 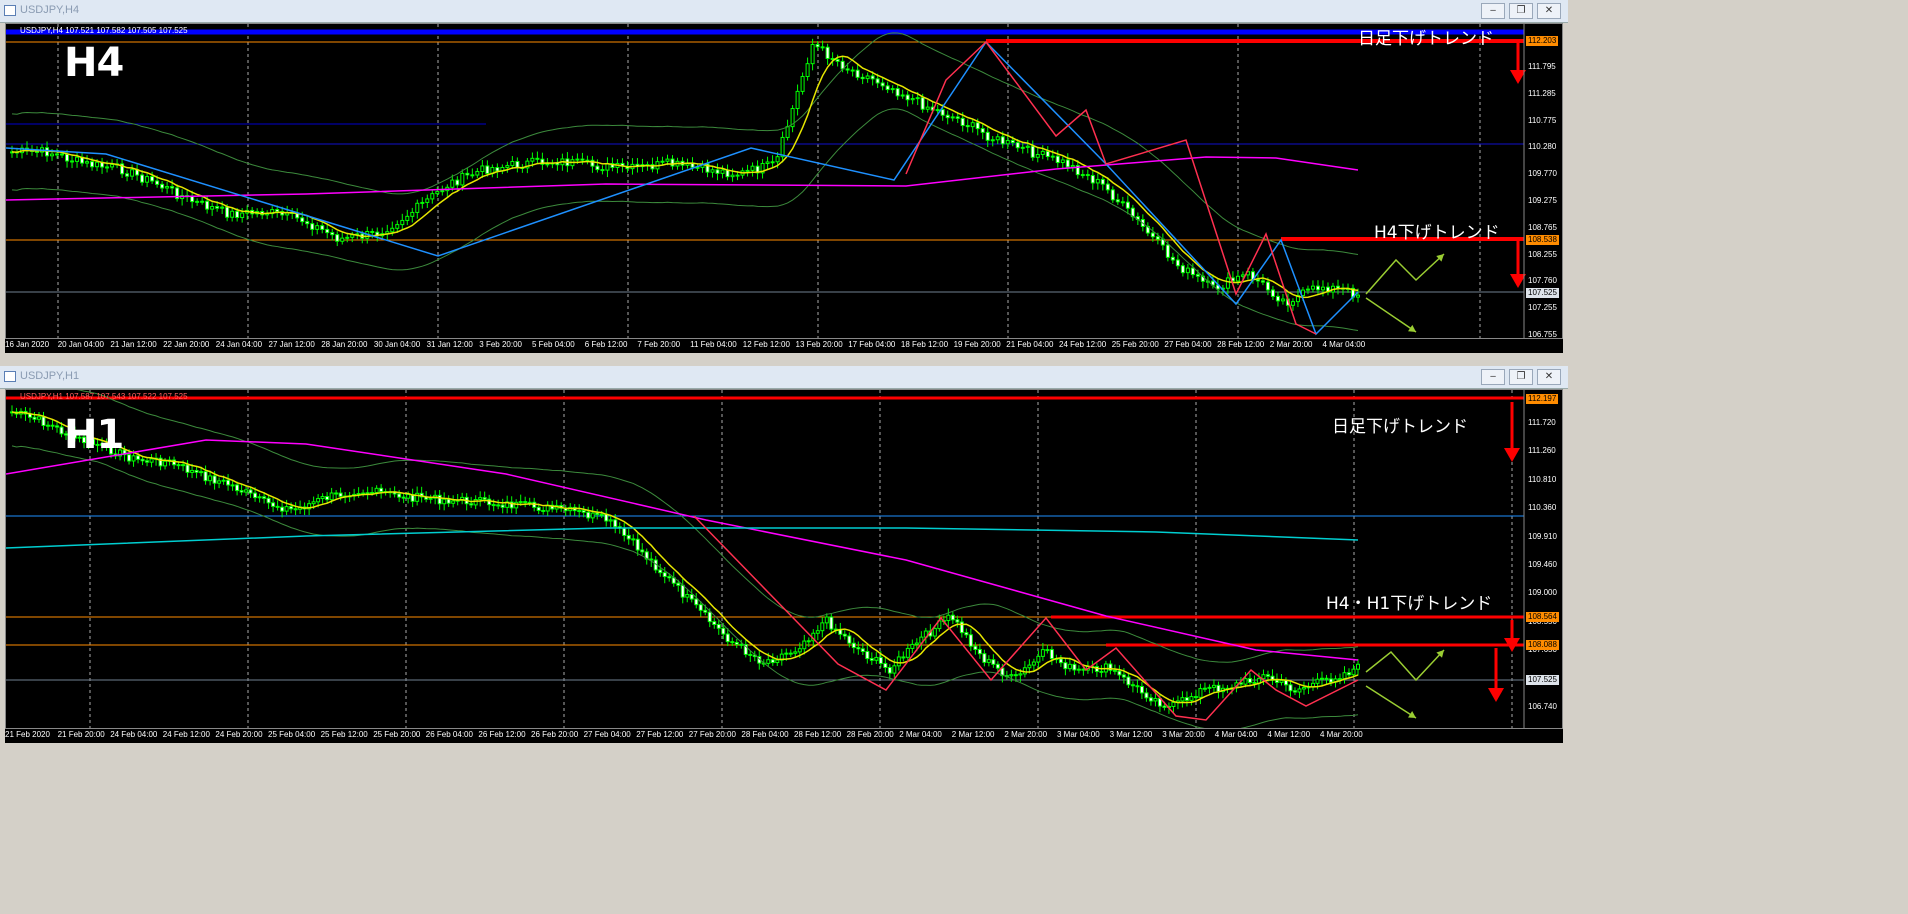 I want to click on time-axis-label: 11 Feb 04:00, so click(x=713, y=344).